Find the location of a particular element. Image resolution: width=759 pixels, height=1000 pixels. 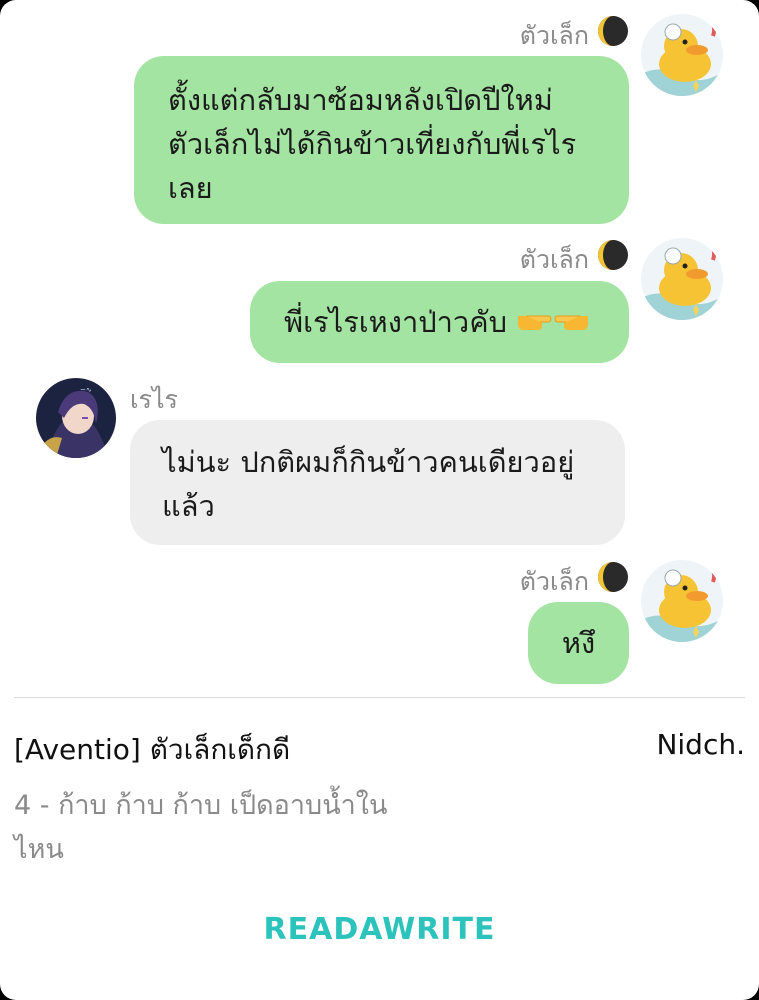

message-line: ตั้งแต่กลับมาซ้อมหลังเปิดปีใหม่ is located at coordinates (360, 100).